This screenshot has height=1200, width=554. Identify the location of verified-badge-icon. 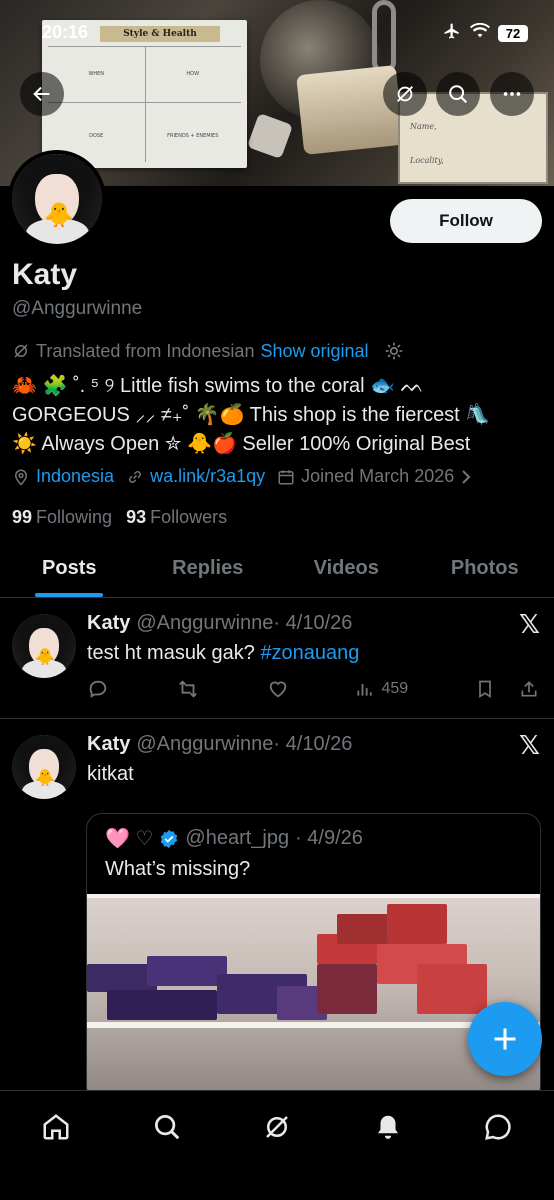
(169, 838).